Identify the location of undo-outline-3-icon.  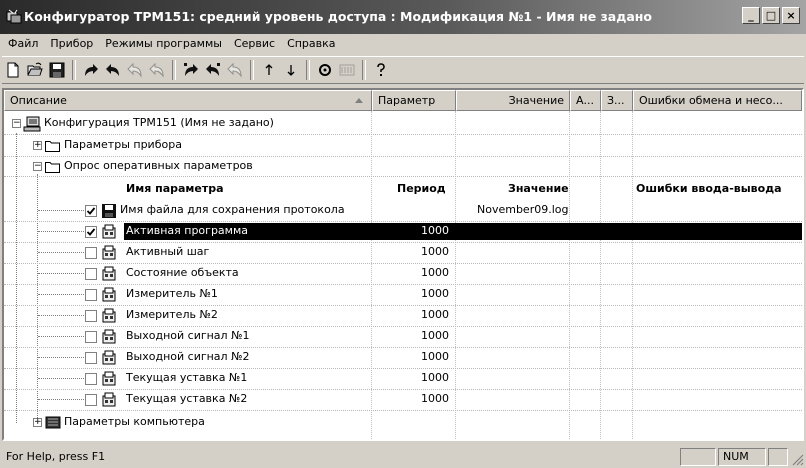
(234, 70).